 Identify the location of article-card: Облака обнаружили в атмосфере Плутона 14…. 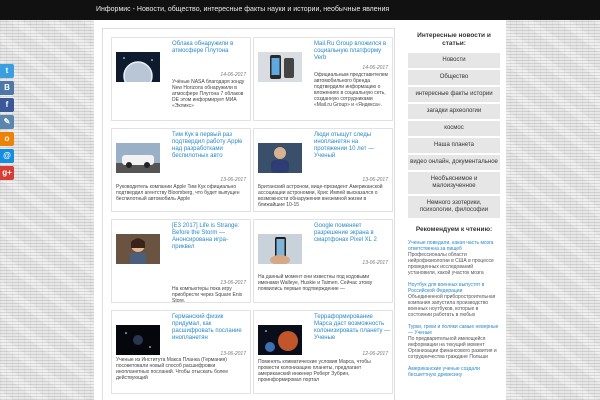
(181, 79).